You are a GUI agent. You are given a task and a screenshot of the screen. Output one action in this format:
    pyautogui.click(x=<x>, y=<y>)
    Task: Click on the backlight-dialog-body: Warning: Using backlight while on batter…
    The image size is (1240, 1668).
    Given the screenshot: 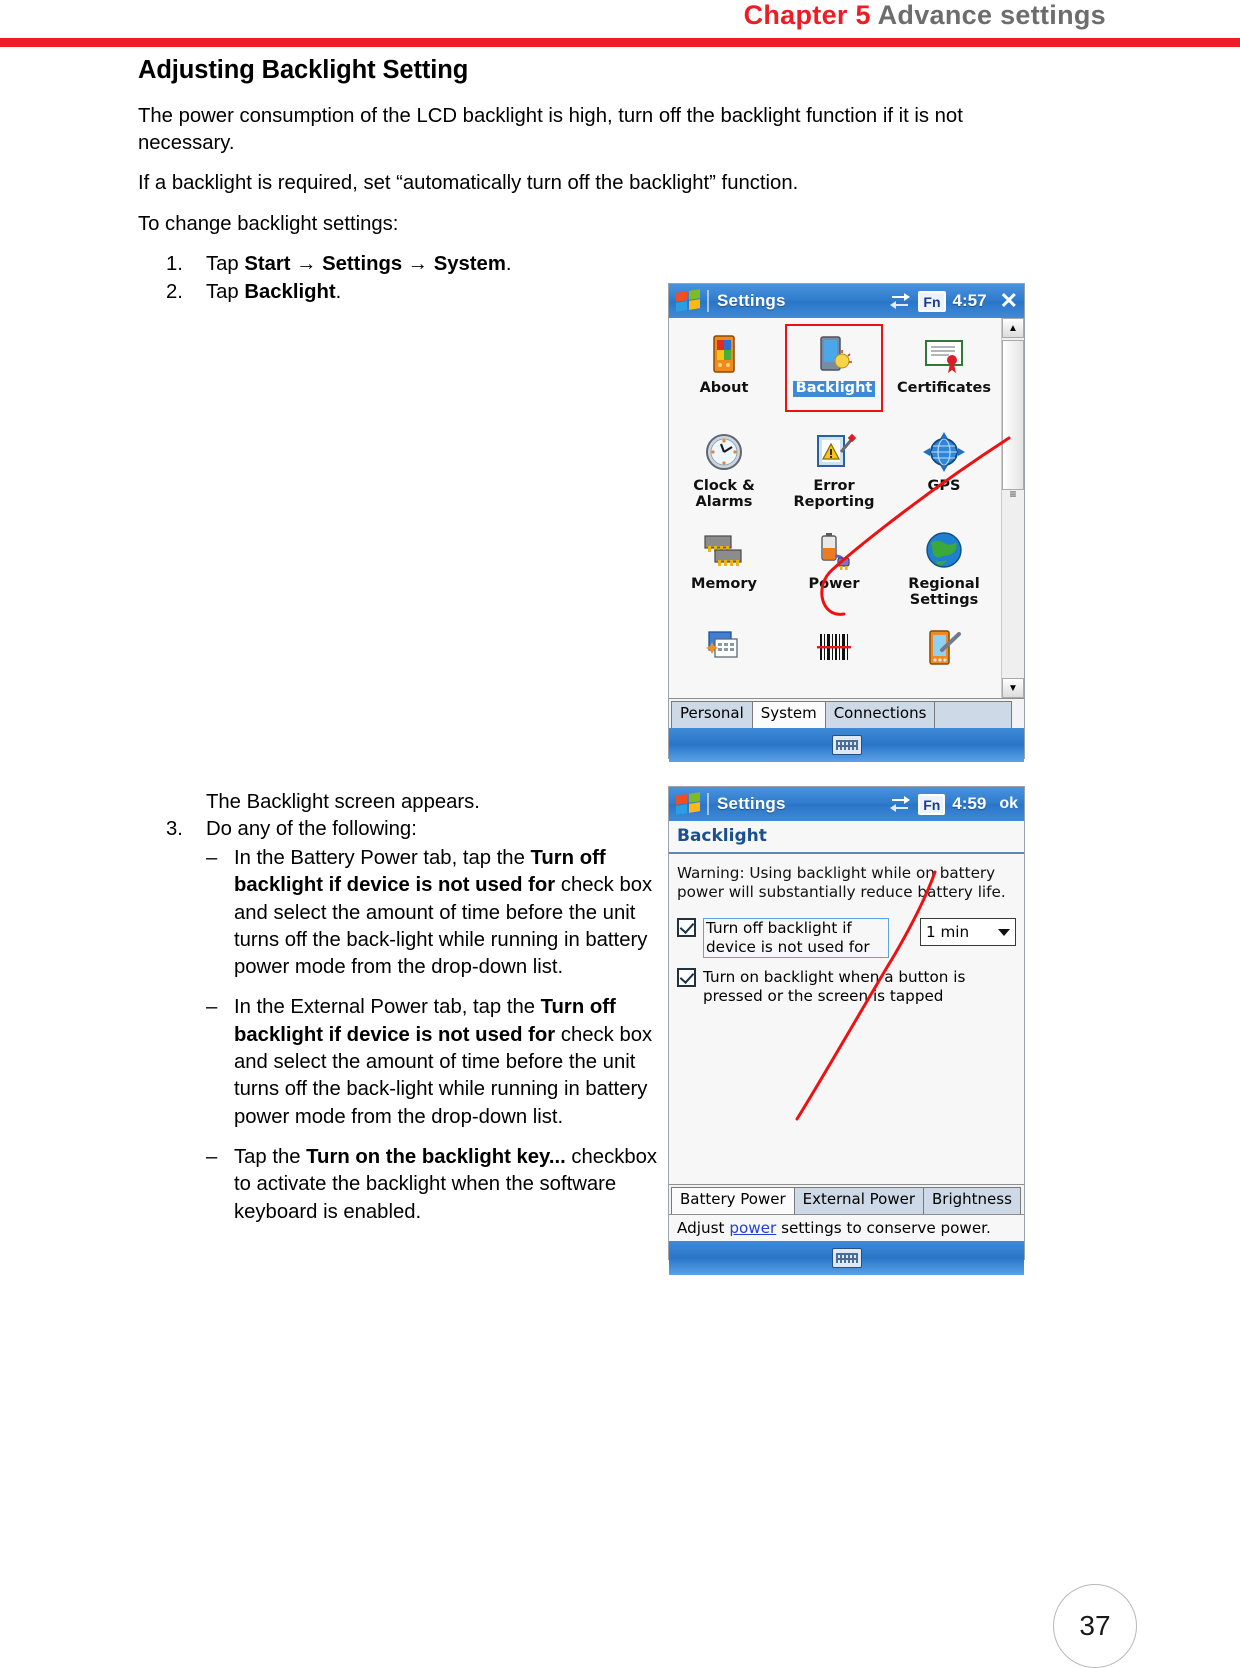 What is the action you would take?
    pyautogui.click(x=846, y=1019)
    